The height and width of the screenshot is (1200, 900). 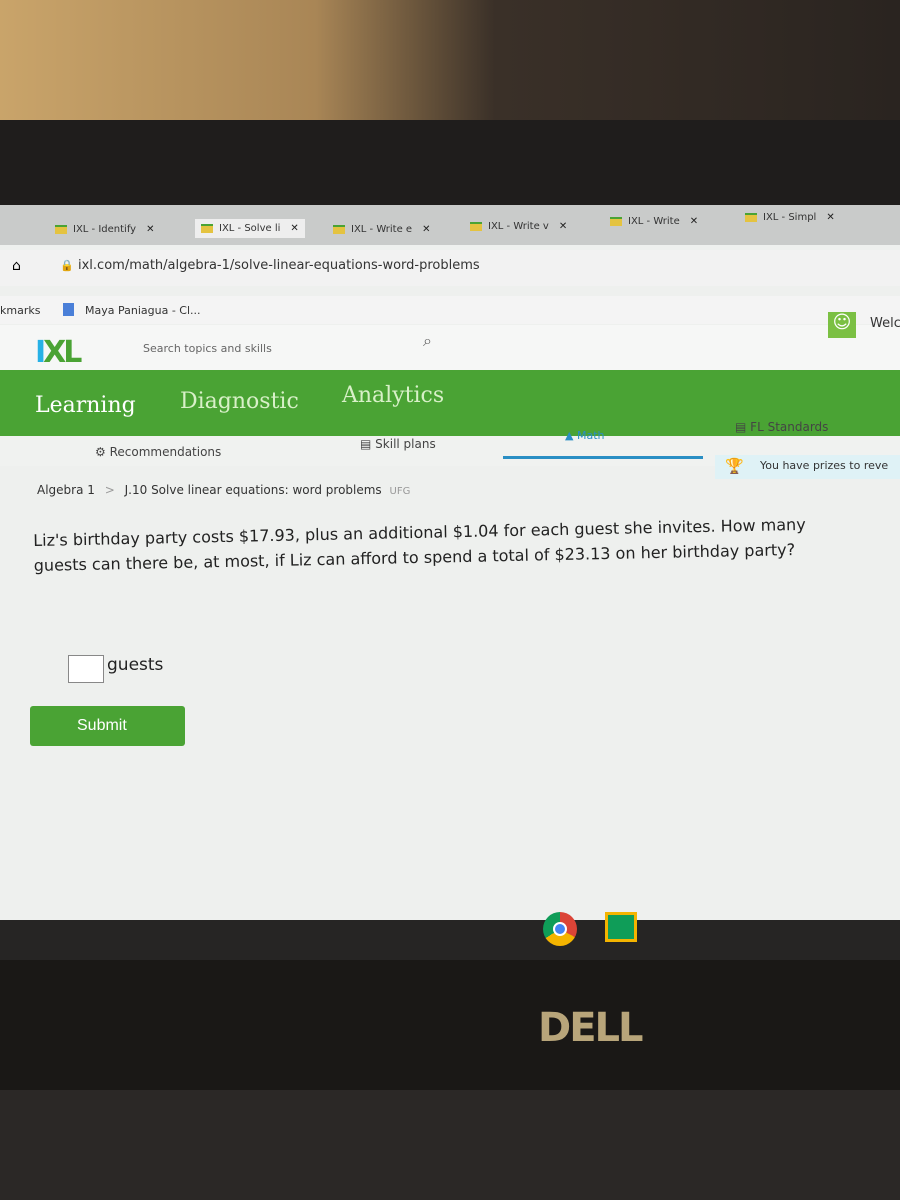 What do you see at coordinates (68, 309) in the screenshot?
I see `docs-icon` at bounding box center [68, 309].